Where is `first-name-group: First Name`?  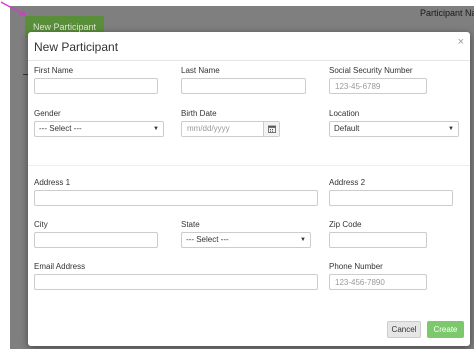
first-name-group: First Name is located at coordinates (96, 80).